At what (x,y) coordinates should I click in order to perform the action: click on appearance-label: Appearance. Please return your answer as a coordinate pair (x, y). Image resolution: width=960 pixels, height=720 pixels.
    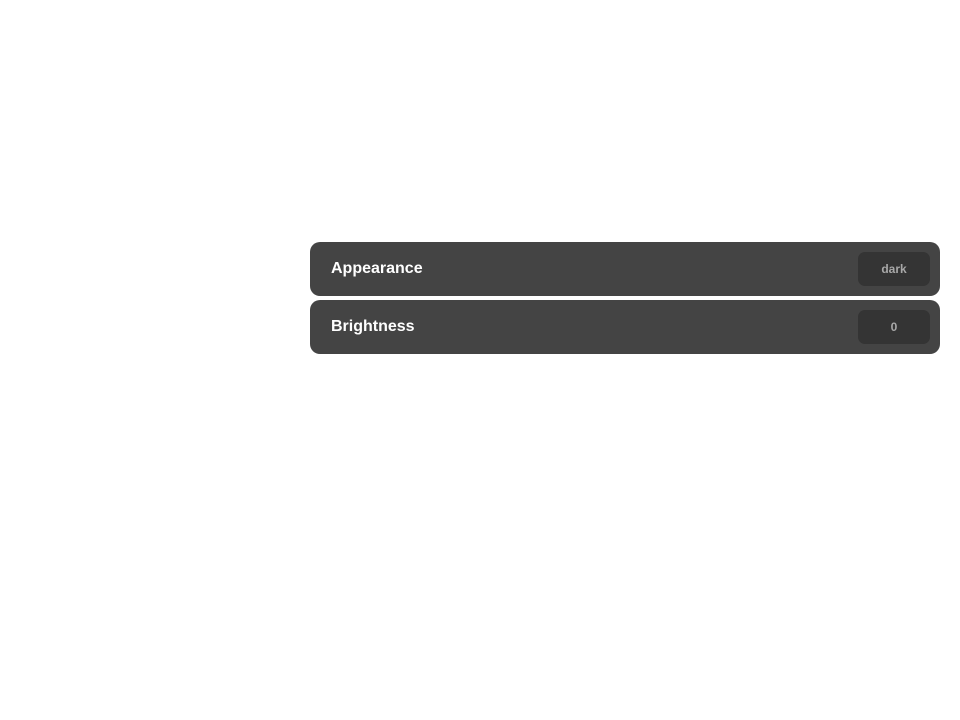
    Looking at the image, I should click on (377, 268).